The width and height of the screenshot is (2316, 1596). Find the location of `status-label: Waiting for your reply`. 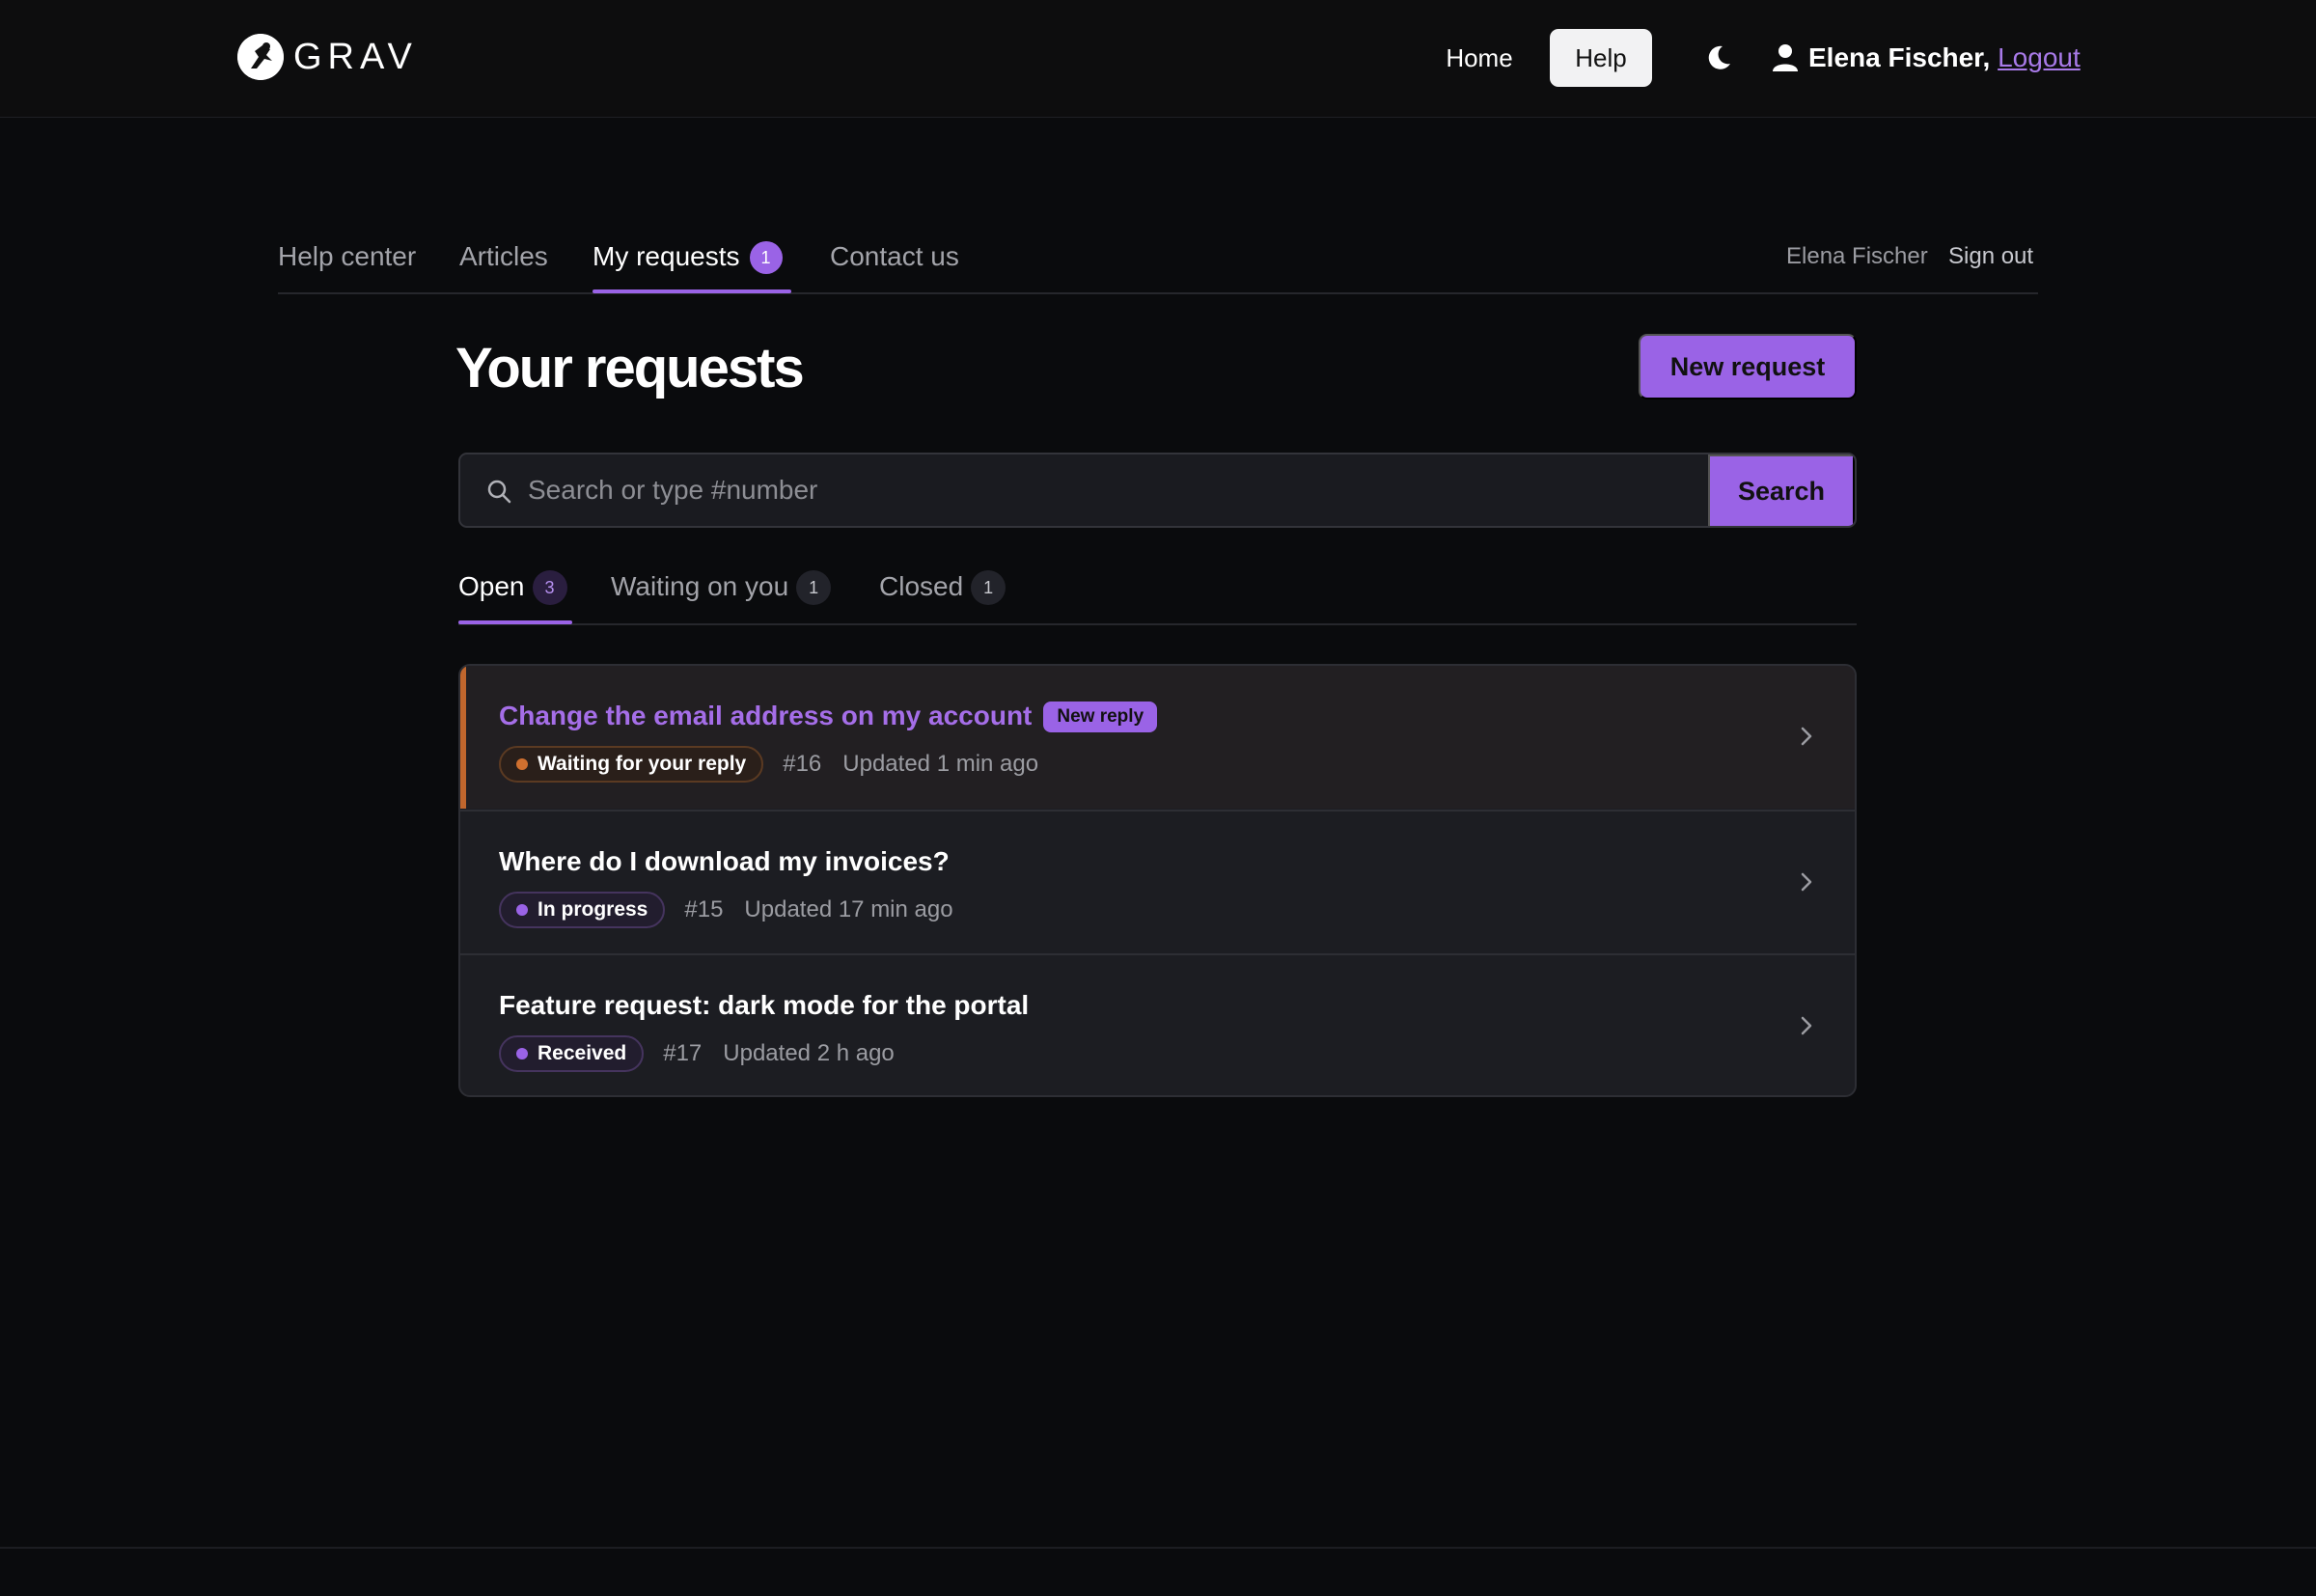

status-label: Waiting for your reply is located at coordinates (642, 764).